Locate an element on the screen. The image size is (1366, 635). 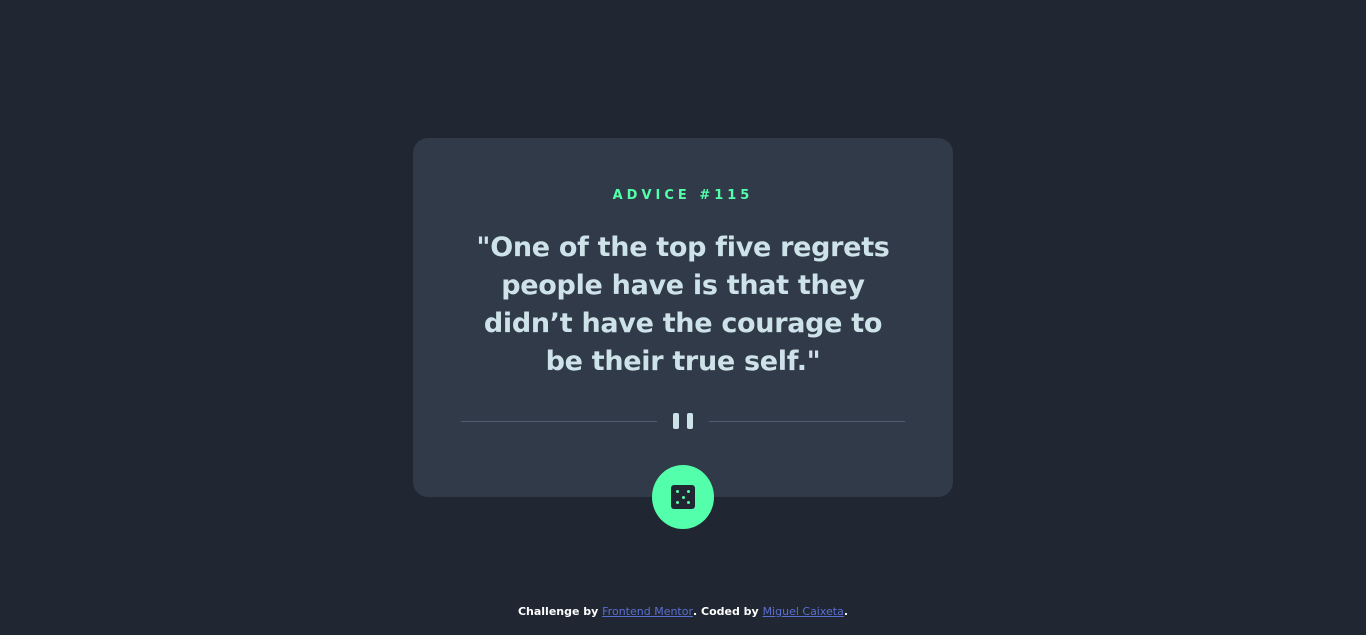
pause-icon is located at coordinates (683, 421).